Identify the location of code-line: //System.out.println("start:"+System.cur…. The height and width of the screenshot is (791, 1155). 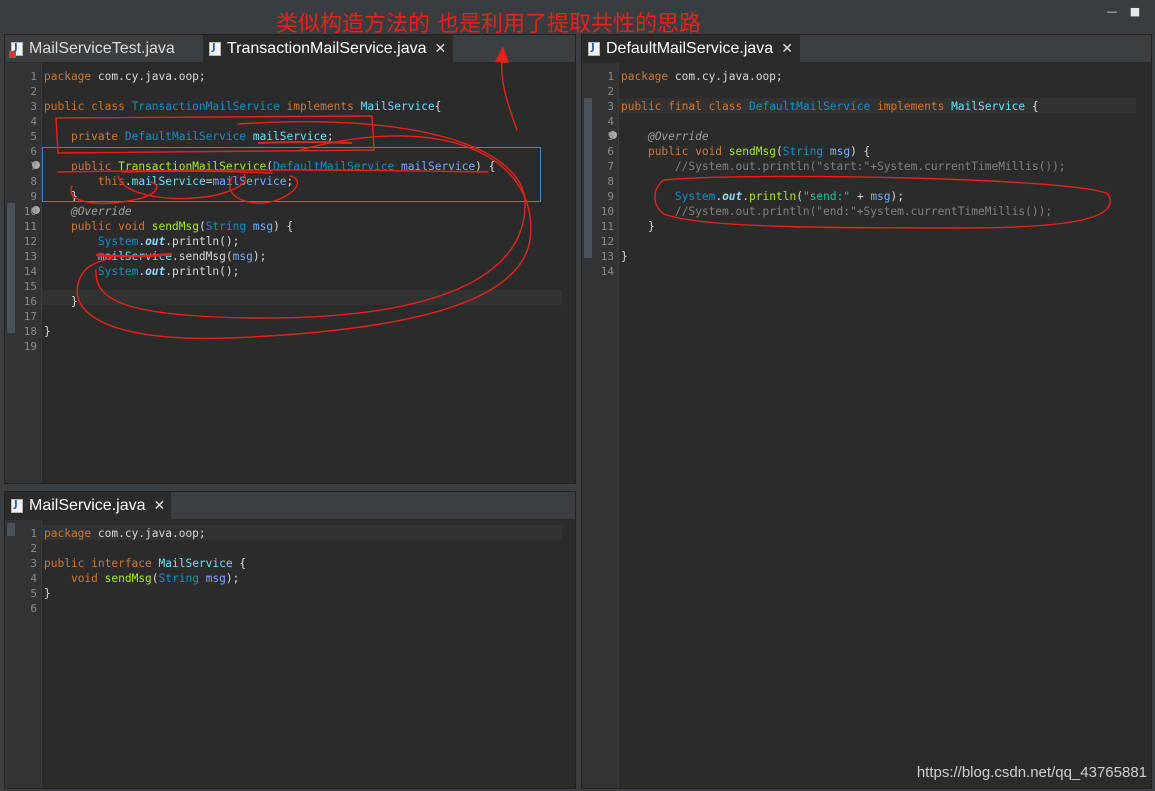
(843, 166).